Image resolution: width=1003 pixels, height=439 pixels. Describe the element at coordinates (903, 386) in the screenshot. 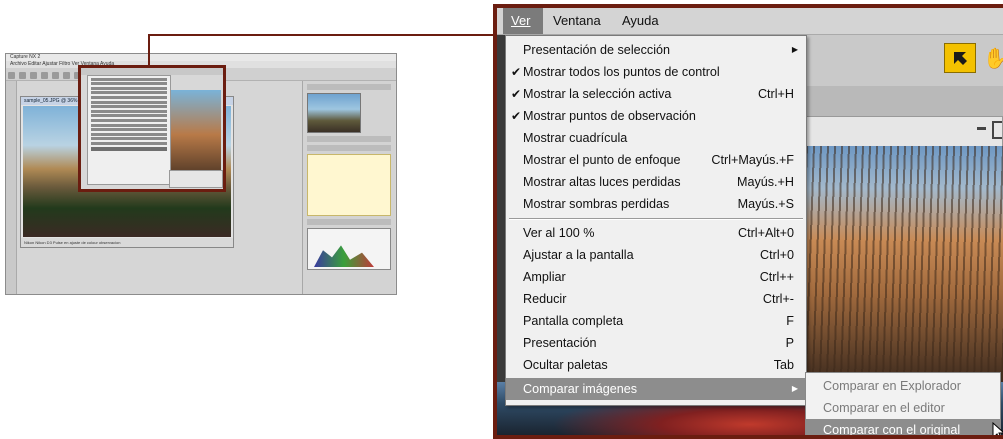

I see `submenu-item-comparar-explorador: Comparar en Explorador` at that location.